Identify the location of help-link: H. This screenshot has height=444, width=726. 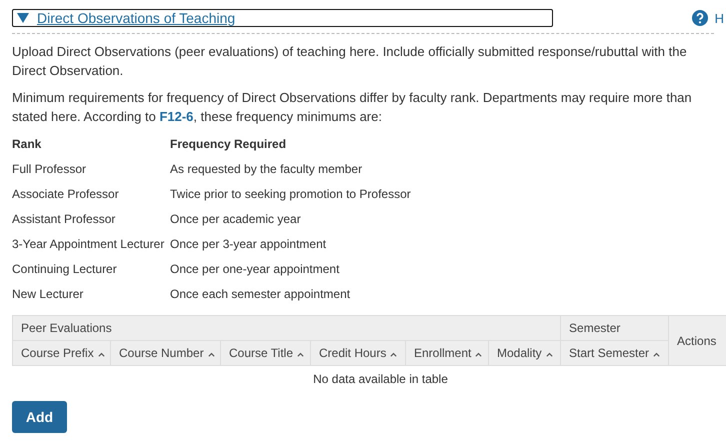
(719, 18).